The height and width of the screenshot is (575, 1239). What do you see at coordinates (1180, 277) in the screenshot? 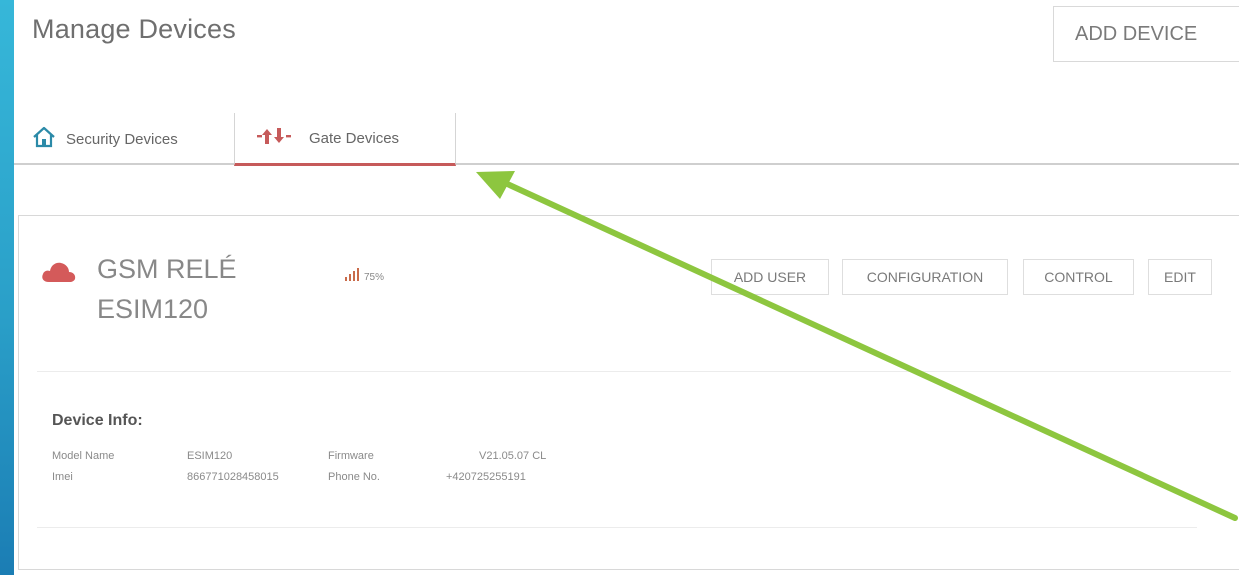
I see `edit-button: EDIT` at bounding box center [1180, 277].